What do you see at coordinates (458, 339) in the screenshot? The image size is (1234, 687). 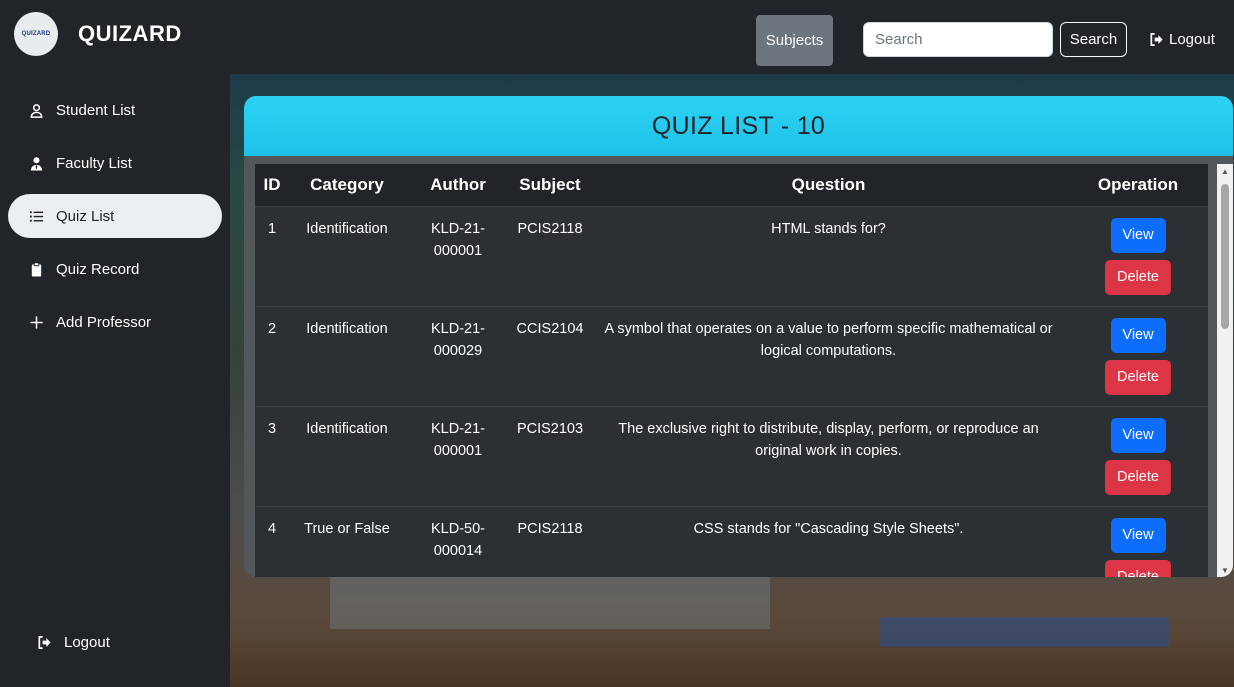 I see `cell-author-text: KLD-21-000029` at bounding box center [458, 339].